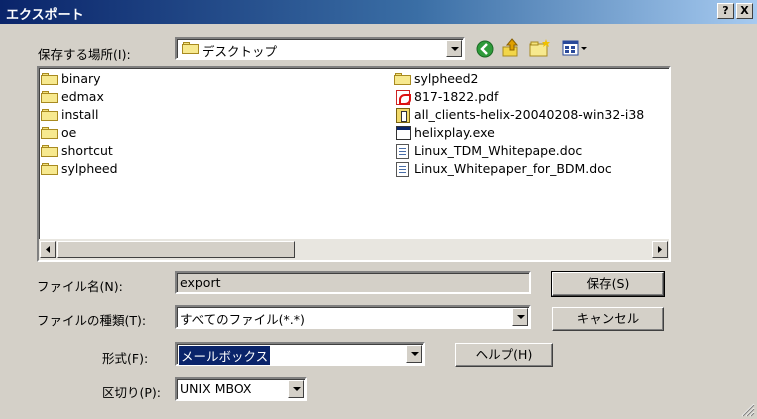  Describe the element at coordinates (141, 115) in the screenshot. I see `list-item: install` at that location.